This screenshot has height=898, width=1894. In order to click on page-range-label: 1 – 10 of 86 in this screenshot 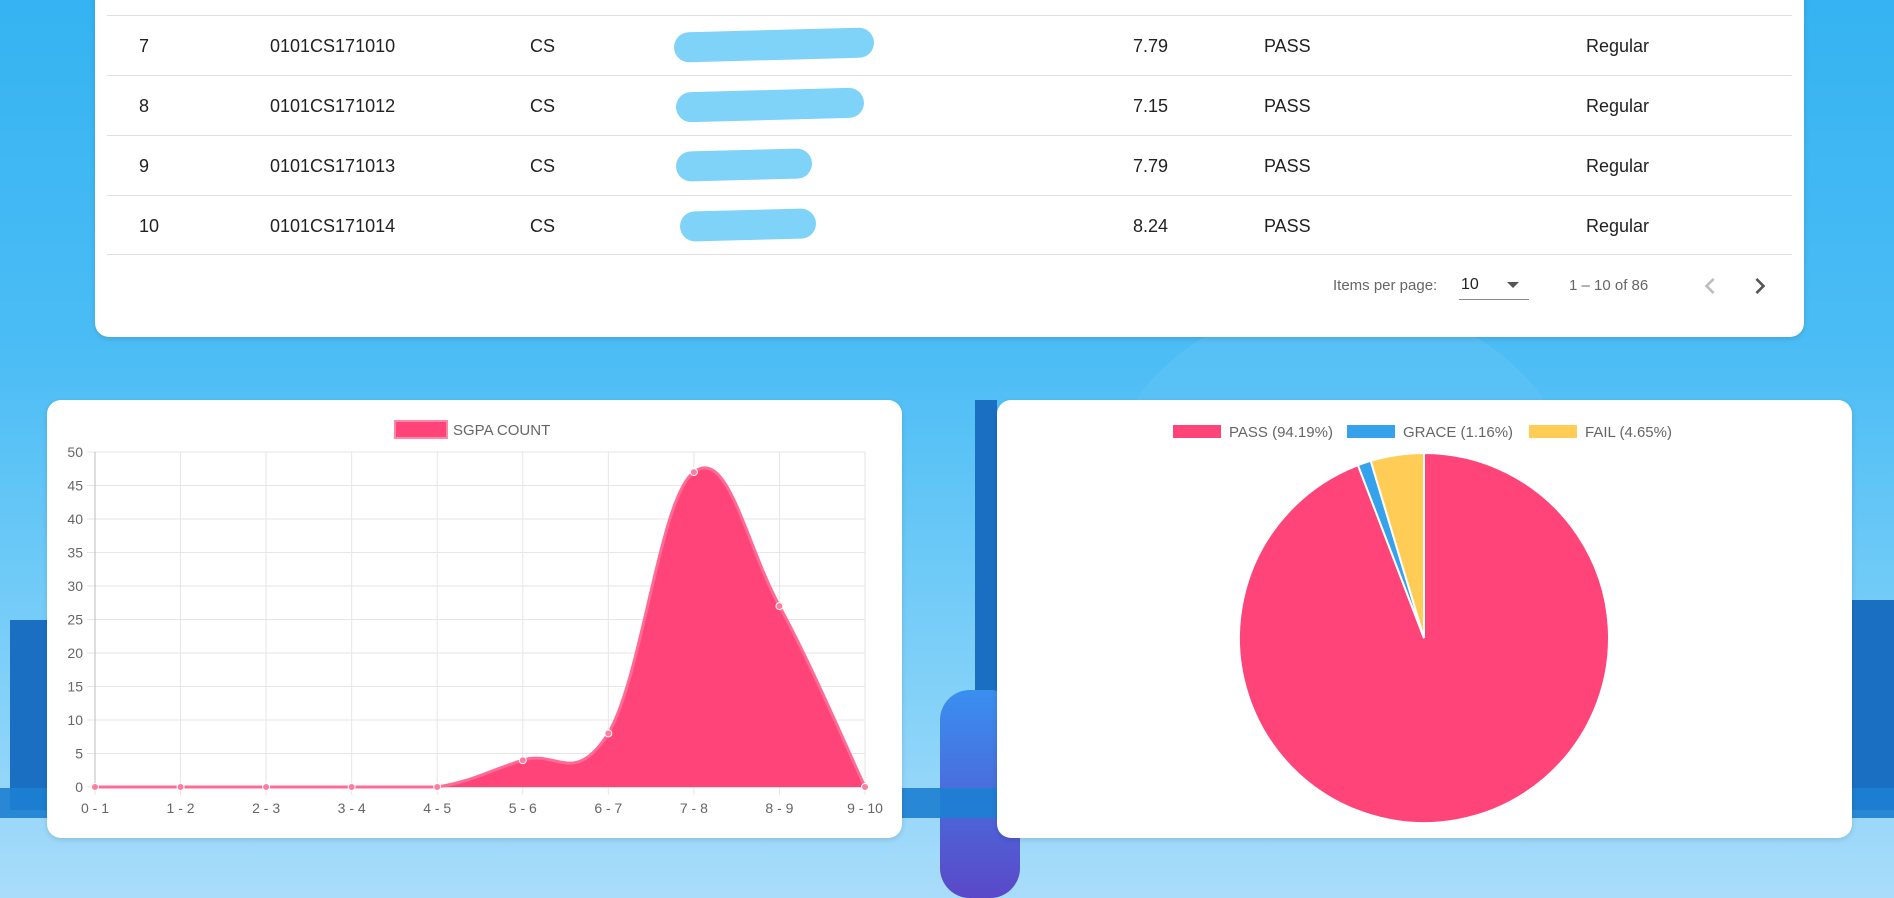, I will do `click(1609, 285)`.